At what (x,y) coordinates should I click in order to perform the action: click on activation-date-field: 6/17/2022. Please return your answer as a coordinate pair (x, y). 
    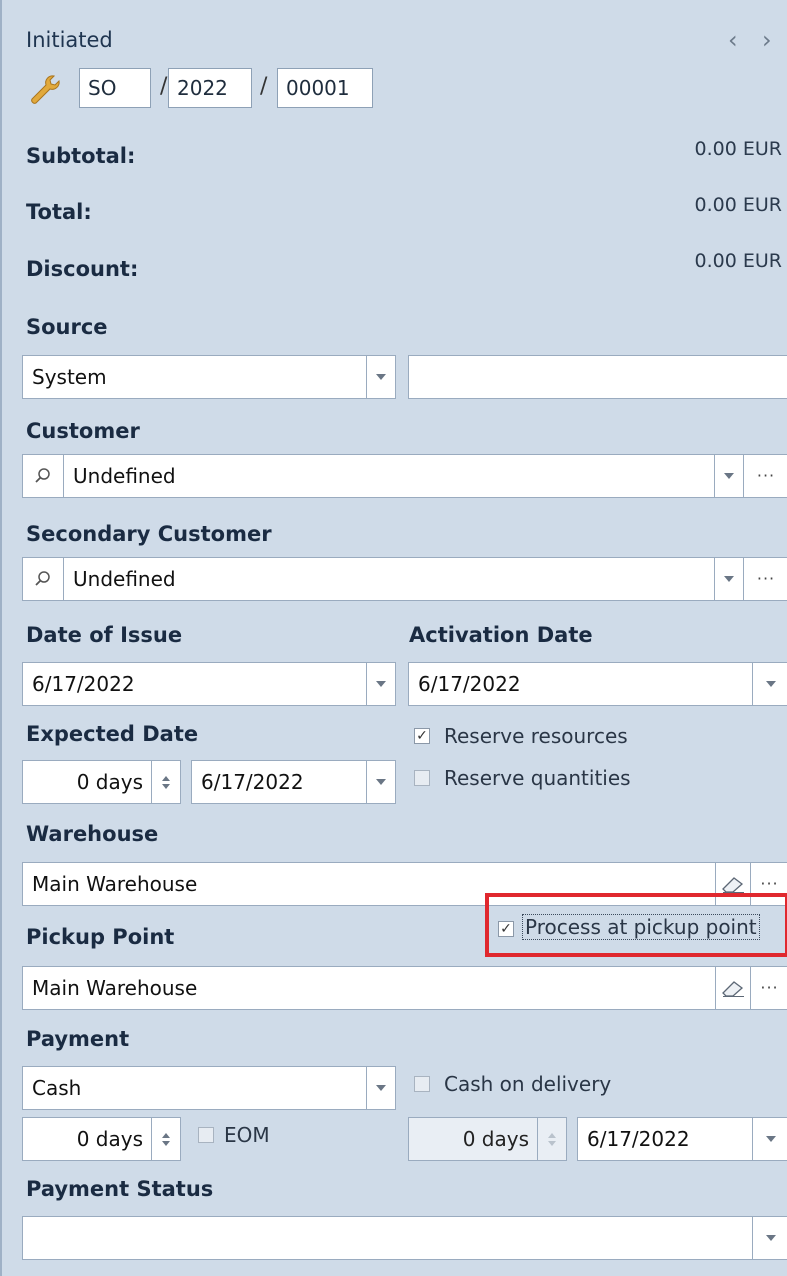
    Looking at the image, I should click on (580, 684).